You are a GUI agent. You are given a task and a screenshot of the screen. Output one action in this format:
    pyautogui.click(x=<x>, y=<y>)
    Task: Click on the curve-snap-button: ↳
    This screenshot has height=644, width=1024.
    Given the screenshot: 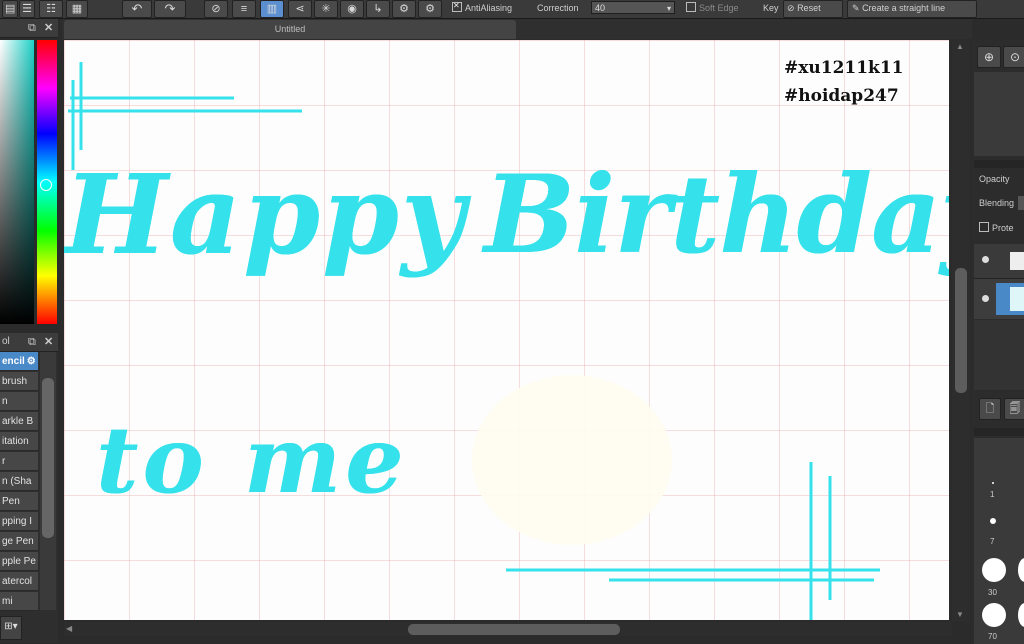 What is the action you would take?
    pyautogui.click(x=378, y=9)
    